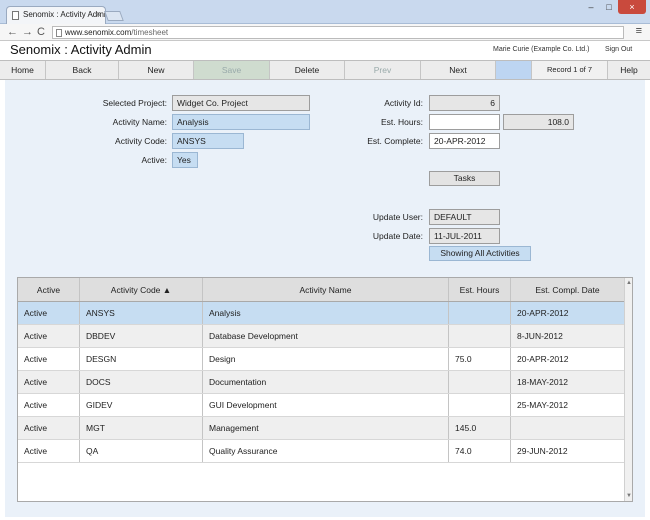 Image resolution: width=650 pixels, height=520 pixels. I want to click on activity-name-label: Activity Name:, so click(139, 122).